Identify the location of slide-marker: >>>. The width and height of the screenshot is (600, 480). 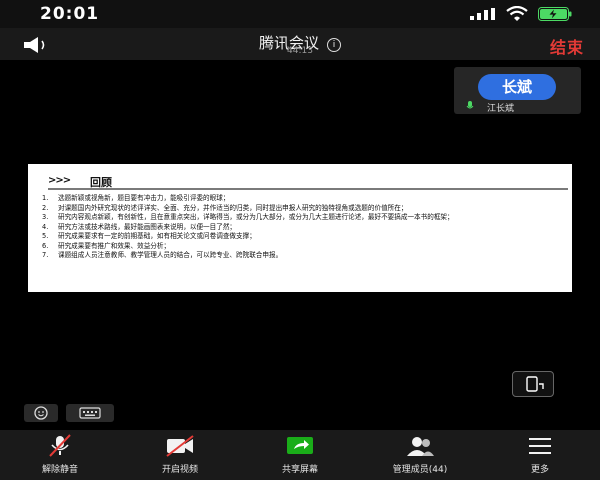
(59, 180).